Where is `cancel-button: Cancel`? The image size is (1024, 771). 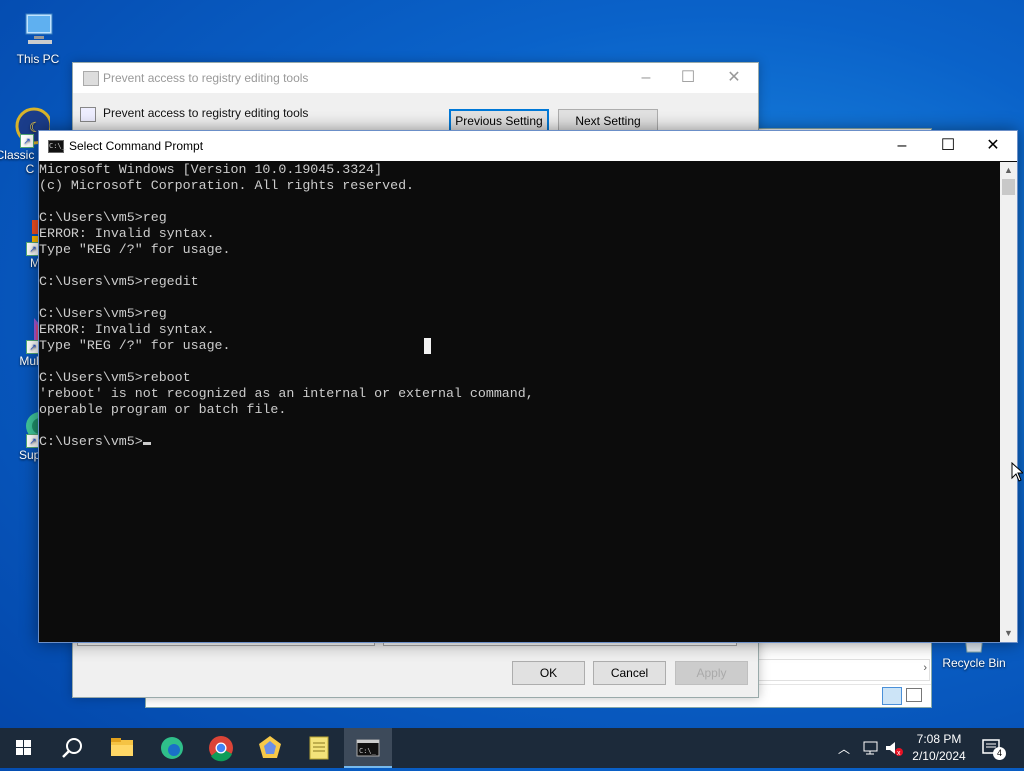
cancel-button: Cancel is located at coordinates (629, 673).